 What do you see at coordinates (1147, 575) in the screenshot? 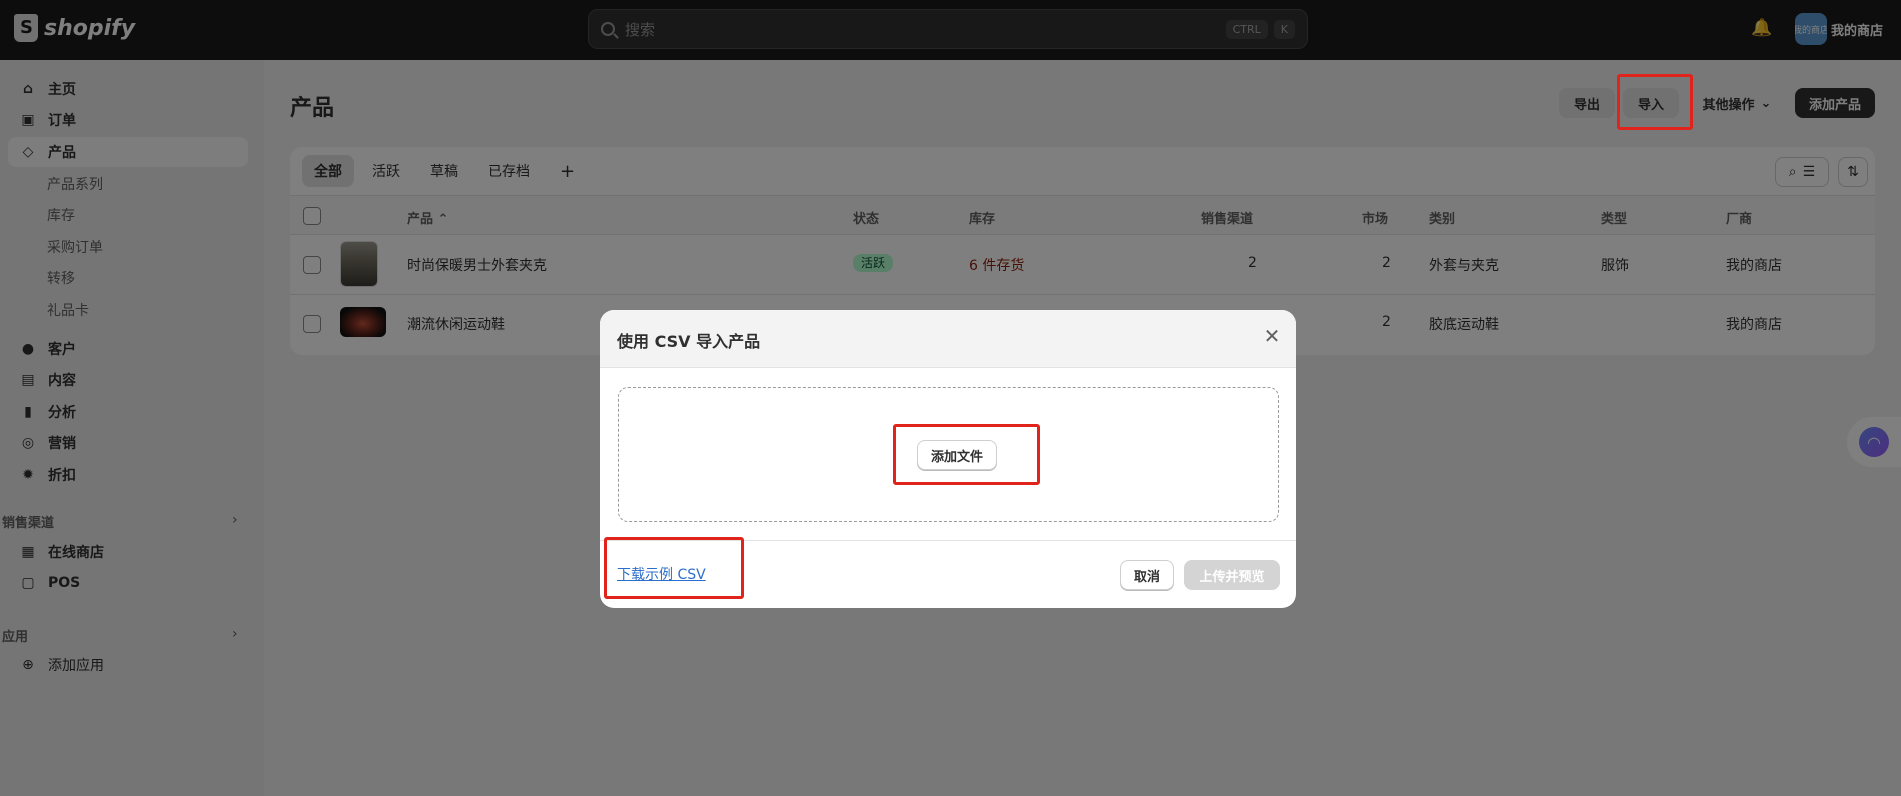
I see `cancel-button: 取消` at bounding box center [1147, 575].